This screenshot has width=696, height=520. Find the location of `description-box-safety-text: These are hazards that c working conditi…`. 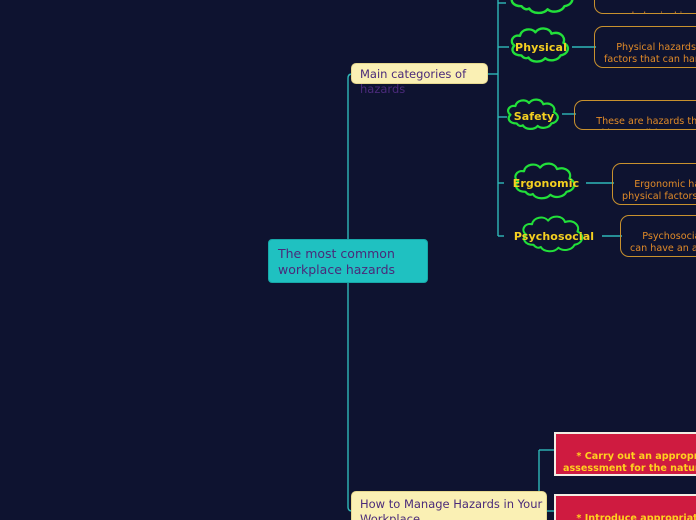

description-box-safety-text: These are hazards that c working conditi… is located at coordinates (640, 122).